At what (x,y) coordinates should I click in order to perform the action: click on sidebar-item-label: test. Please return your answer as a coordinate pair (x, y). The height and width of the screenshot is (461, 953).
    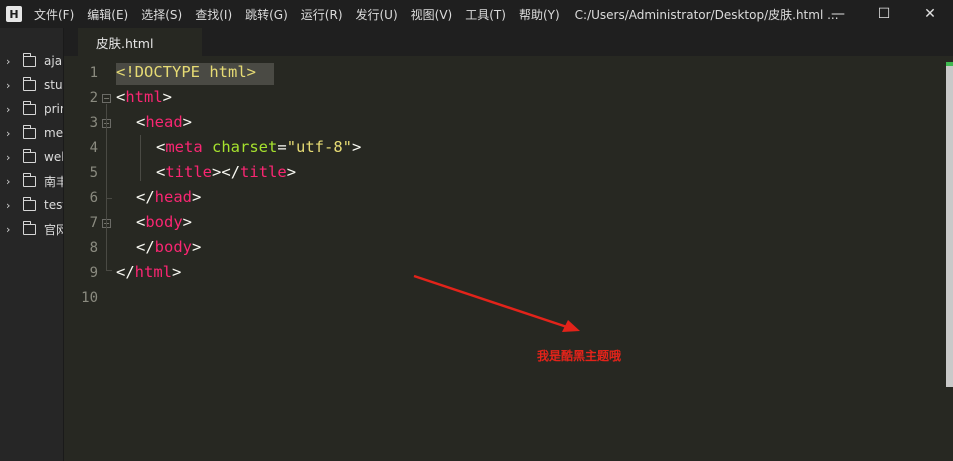
    Looking at the image, I should click on (53, 205).